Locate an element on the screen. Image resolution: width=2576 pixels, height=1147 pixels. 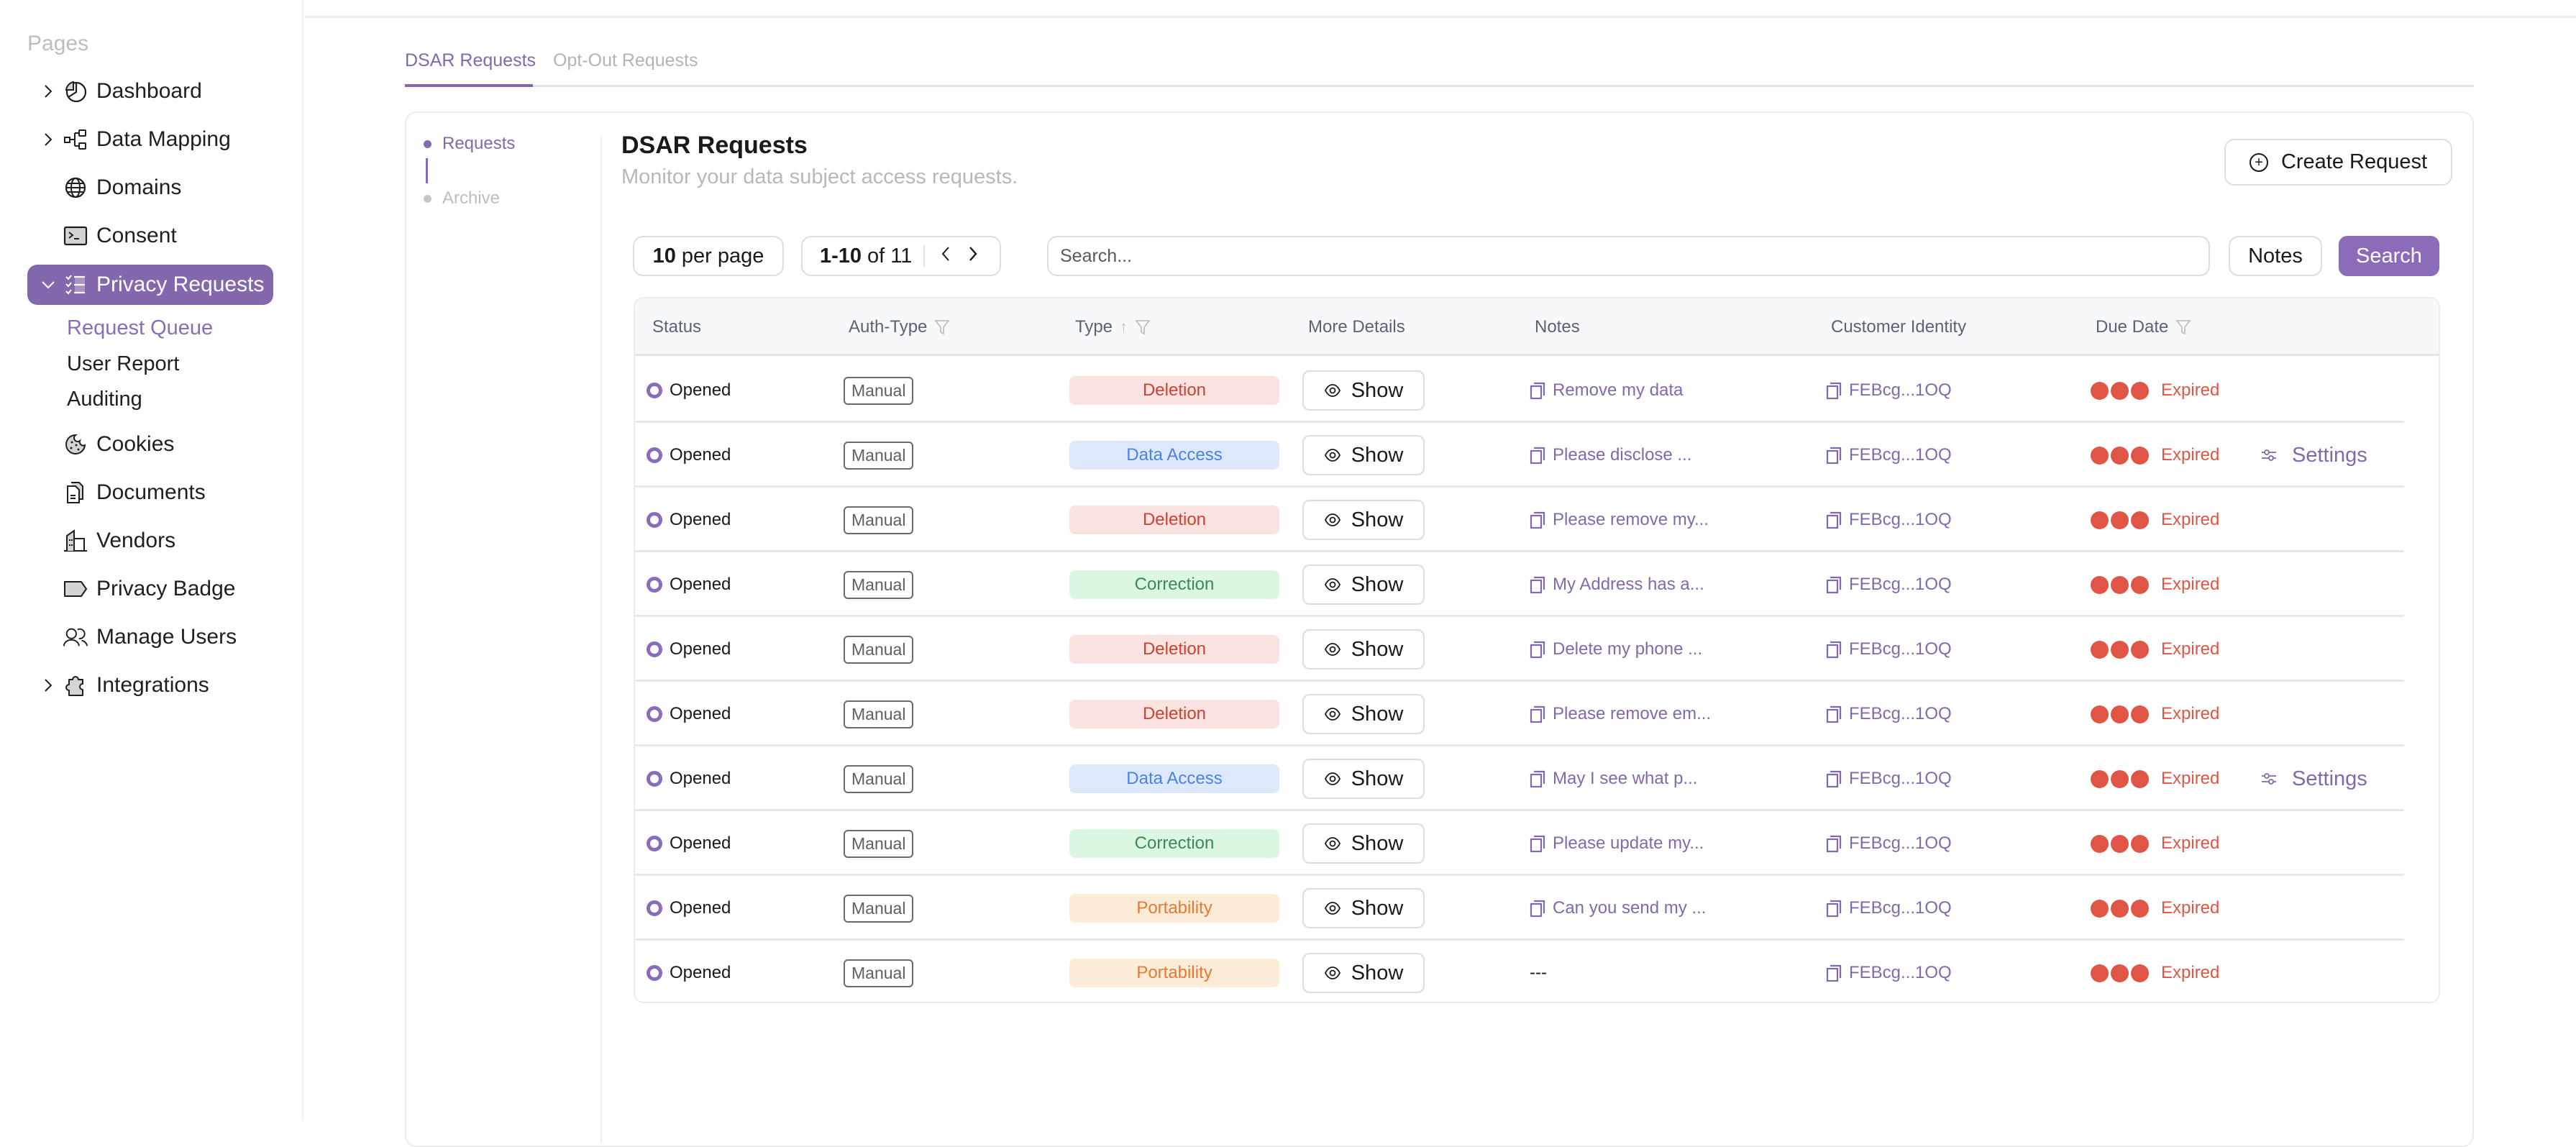
sidebar-item-cookies: Cookies is located at coordinates (150, 445).